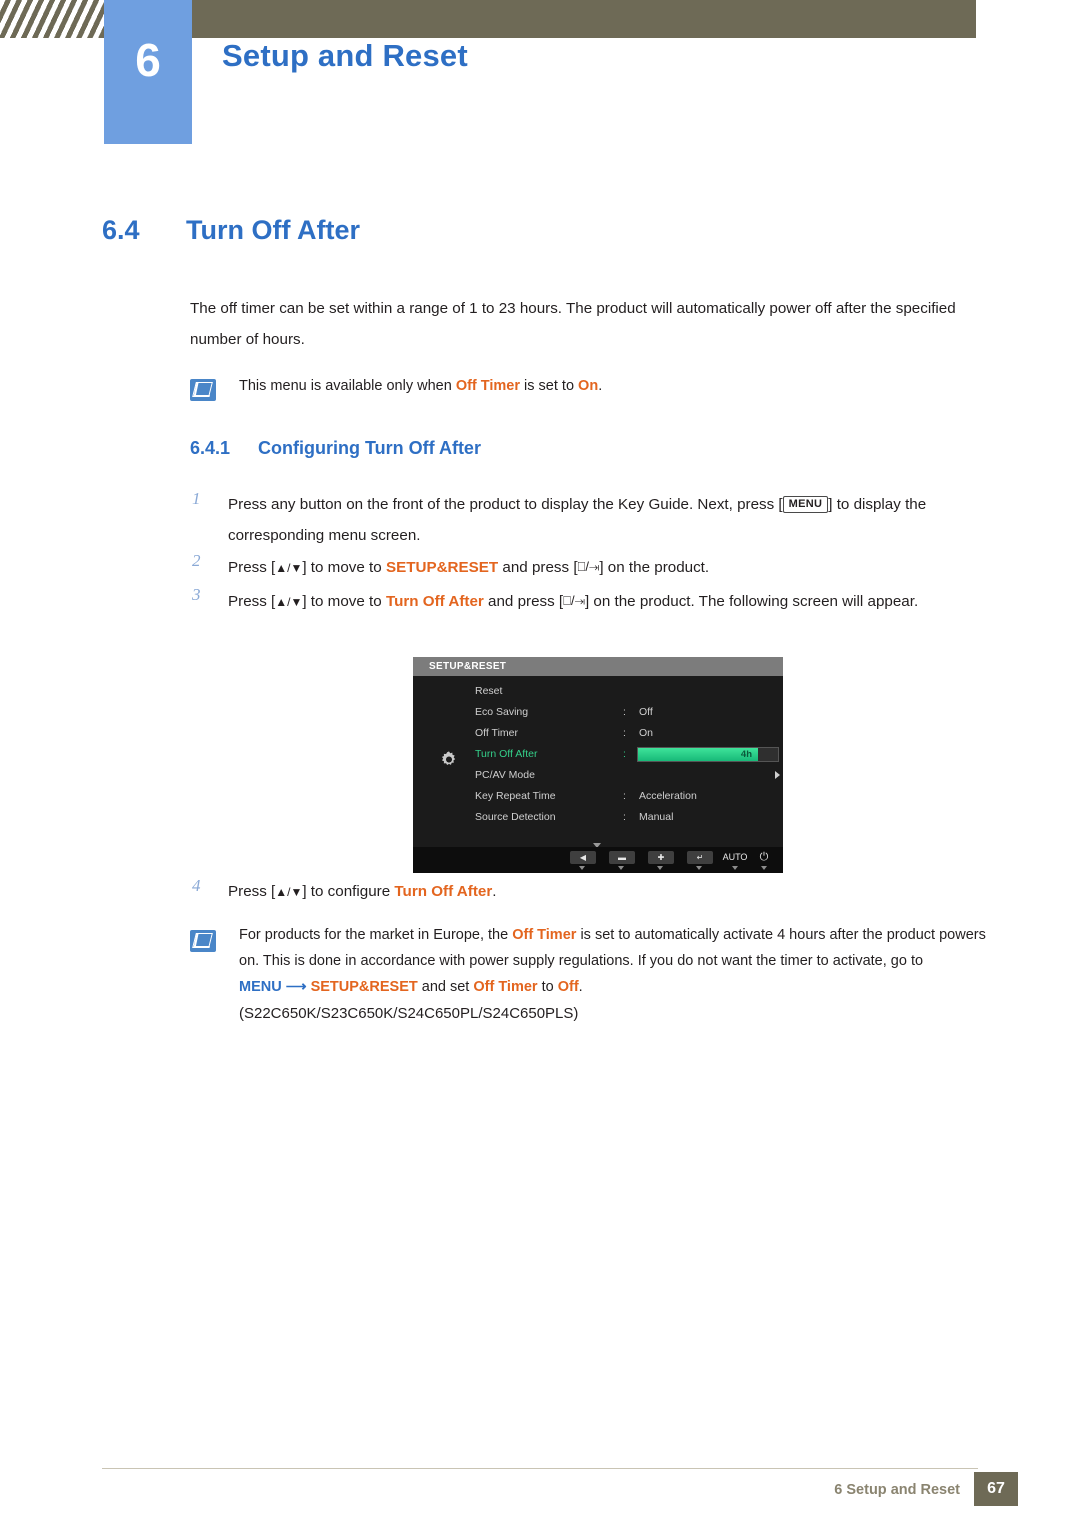 The height and width of the screenshot is (1527, 1080). What do you see at coordinates (600, 386) in the screenshot?
I see `note-1-suffix: .` at bounding box center [600, 386].